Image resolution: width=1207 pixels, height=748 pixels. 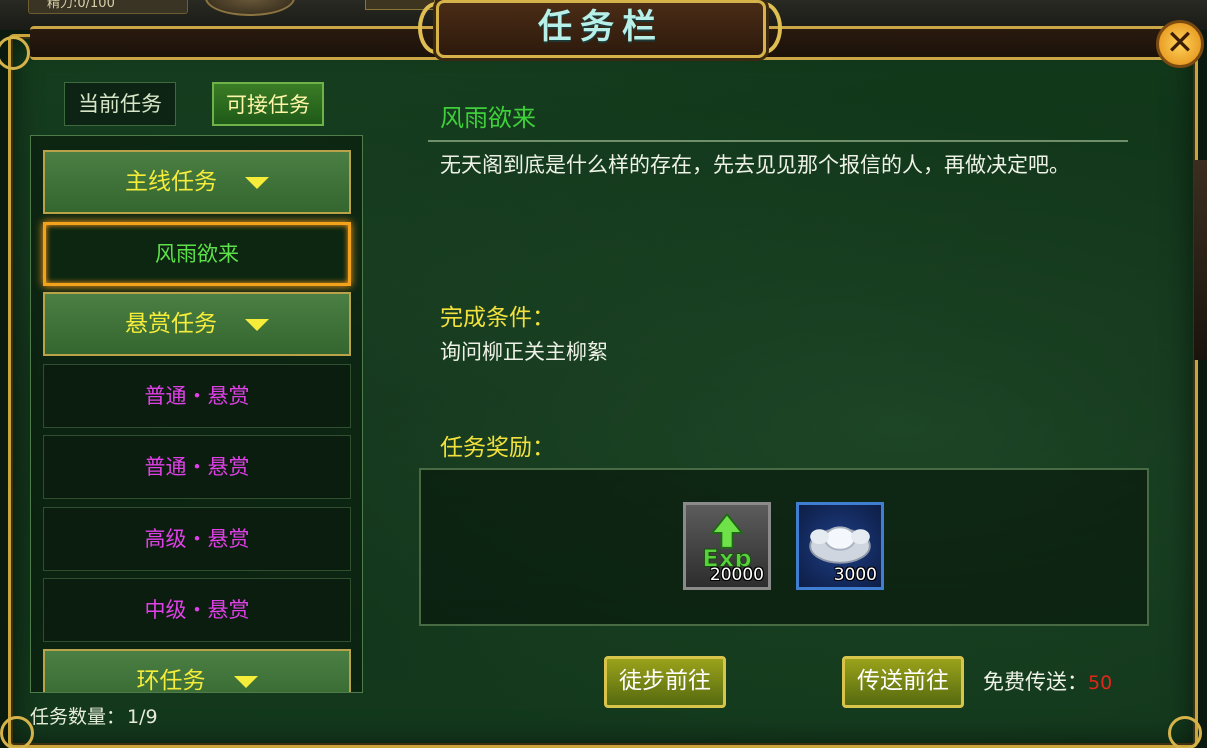 I want to click on category-main-quests: 主线任务, so click(x=197, y=182).